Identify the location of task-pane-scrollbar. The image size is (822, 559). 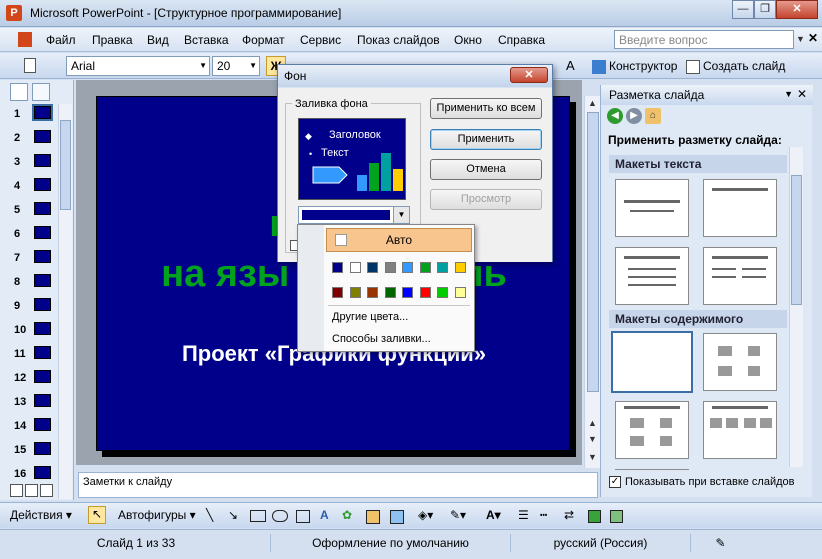
(796, 307).